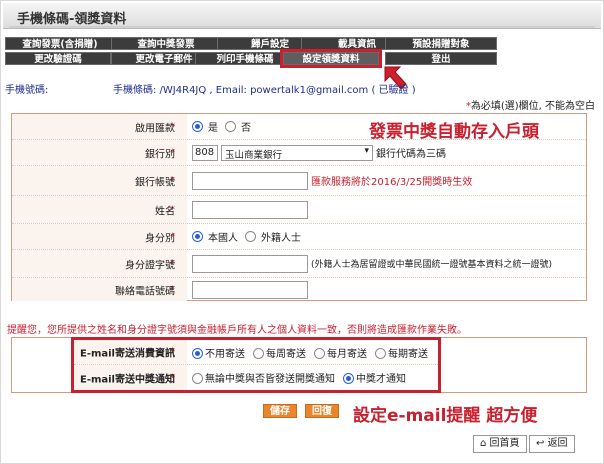  Describe the element at coordinates (286, 354) in the screenshot. I see `consumption-weekly-label: 每周寄送` at that location.